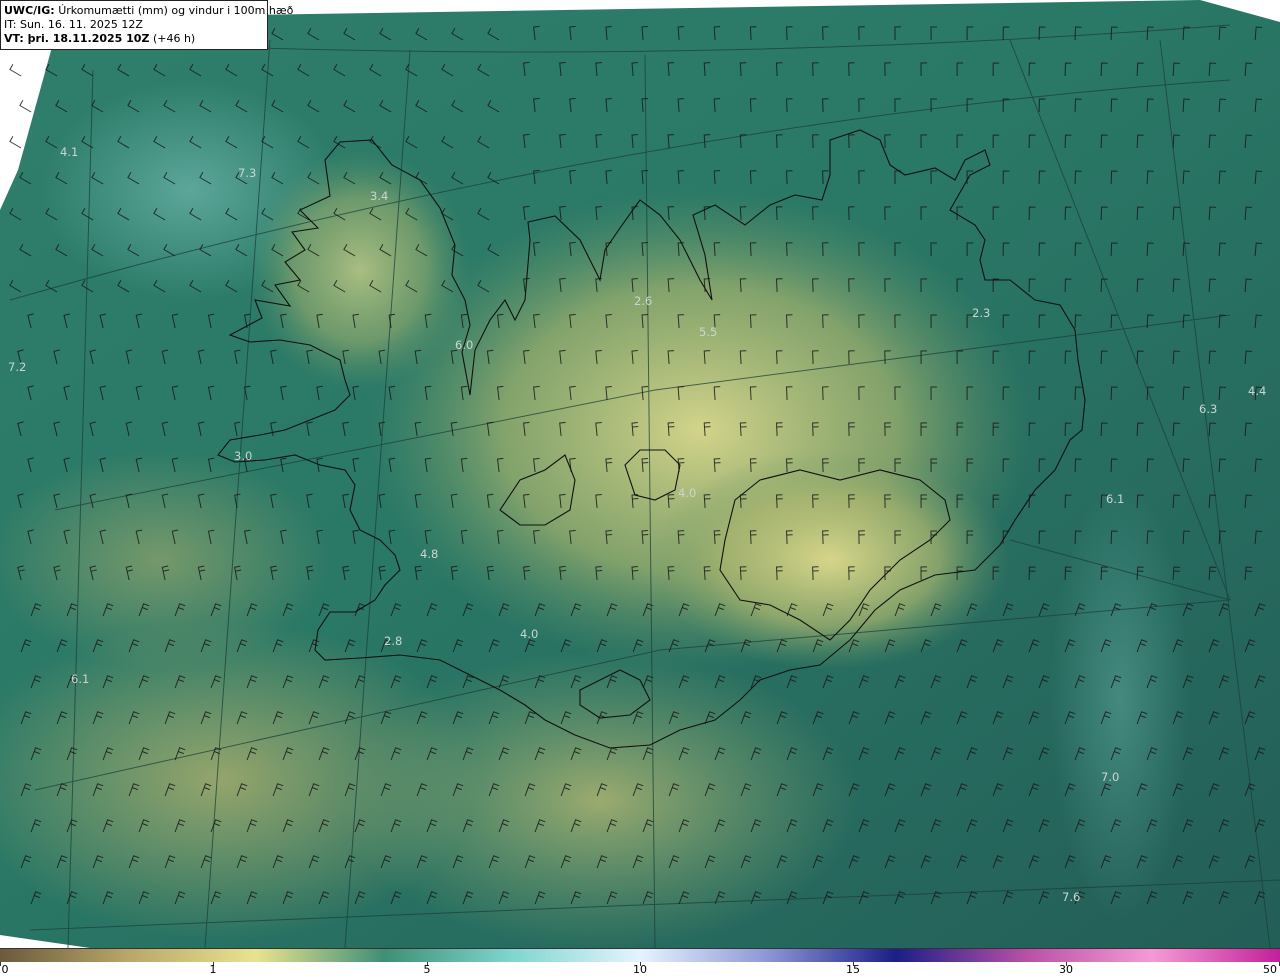 The image size is (1280, 978). What do you see at coordinates (643, 301) in the screenshot?
I see `value-label: 2.6` at bounding box center [643, 301].